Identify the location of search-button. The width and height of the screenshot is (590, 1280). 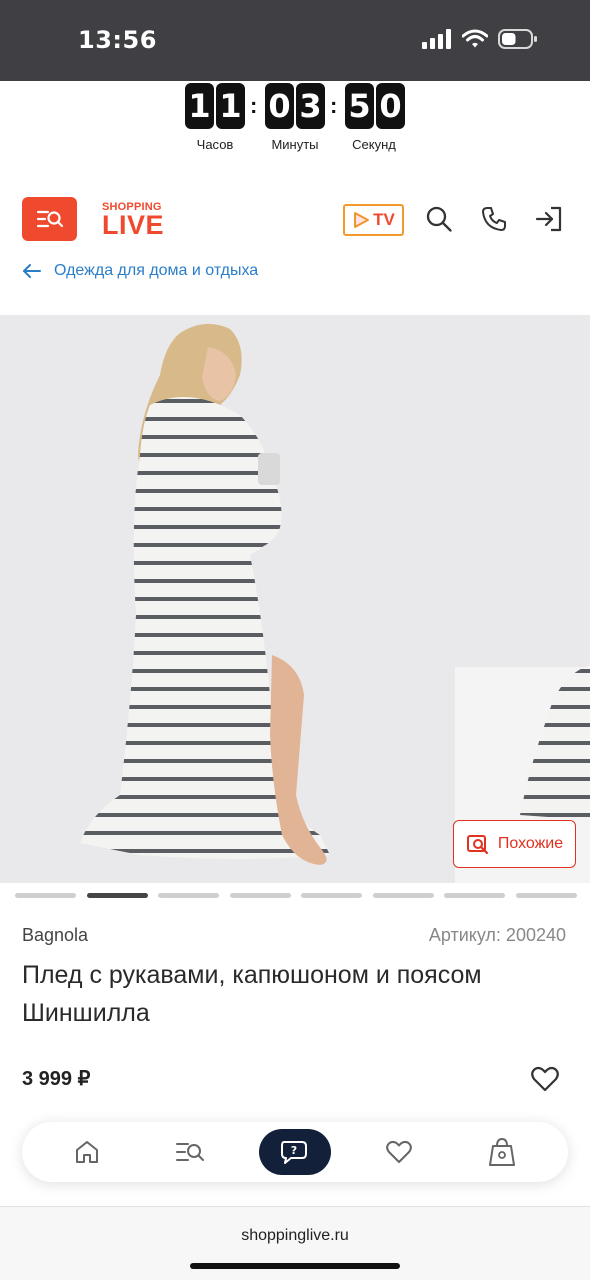
(439, 219).